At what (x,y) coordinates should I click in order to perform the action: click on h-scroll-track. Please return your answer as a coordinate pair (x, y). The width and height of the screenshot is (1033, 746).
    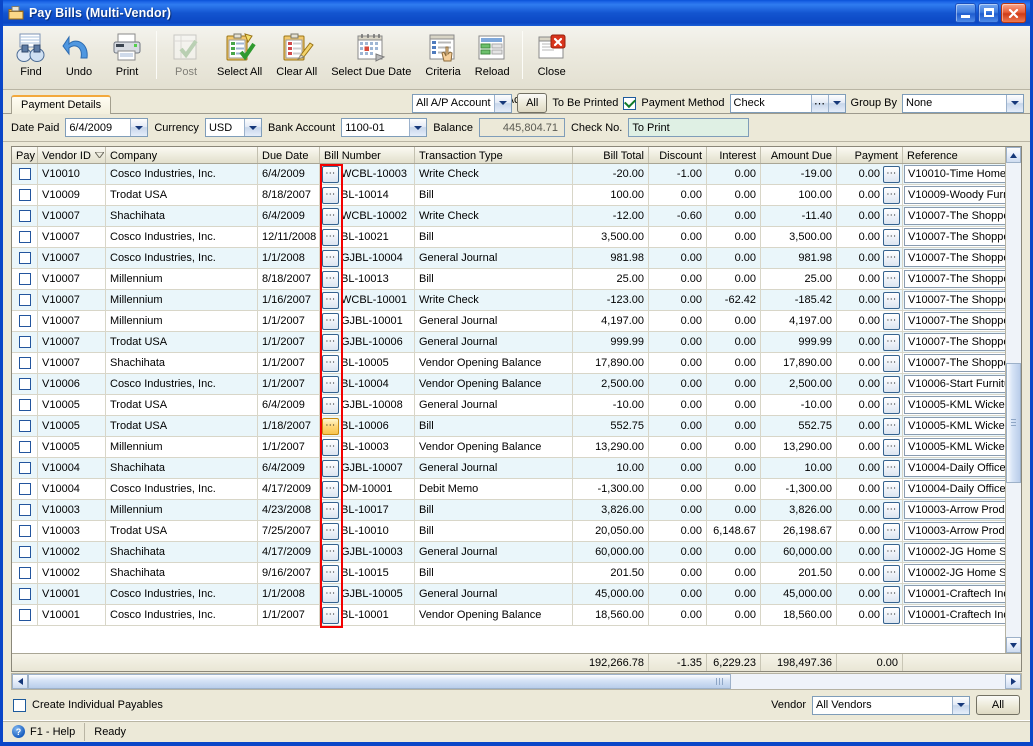
    Looking at the image, I should click on (516, 681).